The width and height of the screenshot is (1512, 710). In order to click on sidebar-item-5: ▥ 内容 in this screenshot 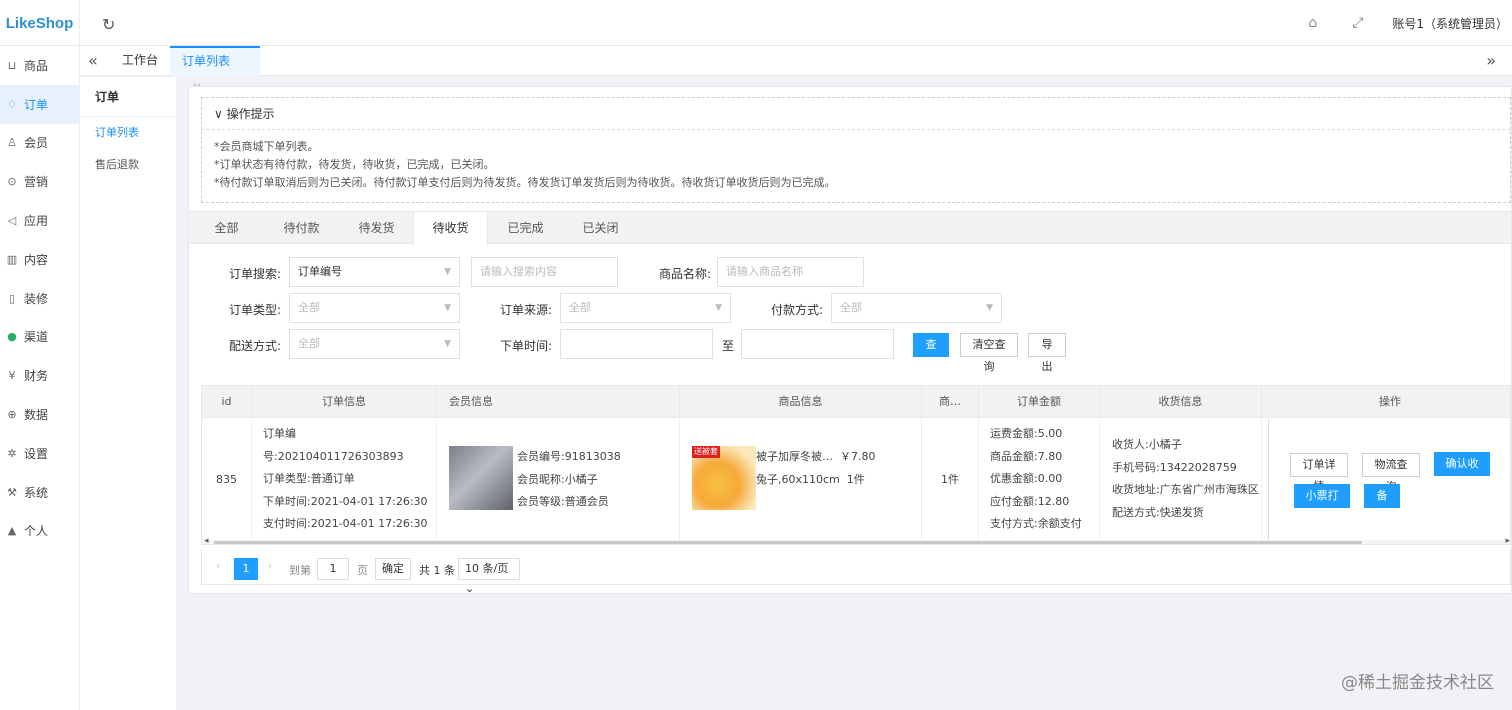, I will do `click(39, 259)`.